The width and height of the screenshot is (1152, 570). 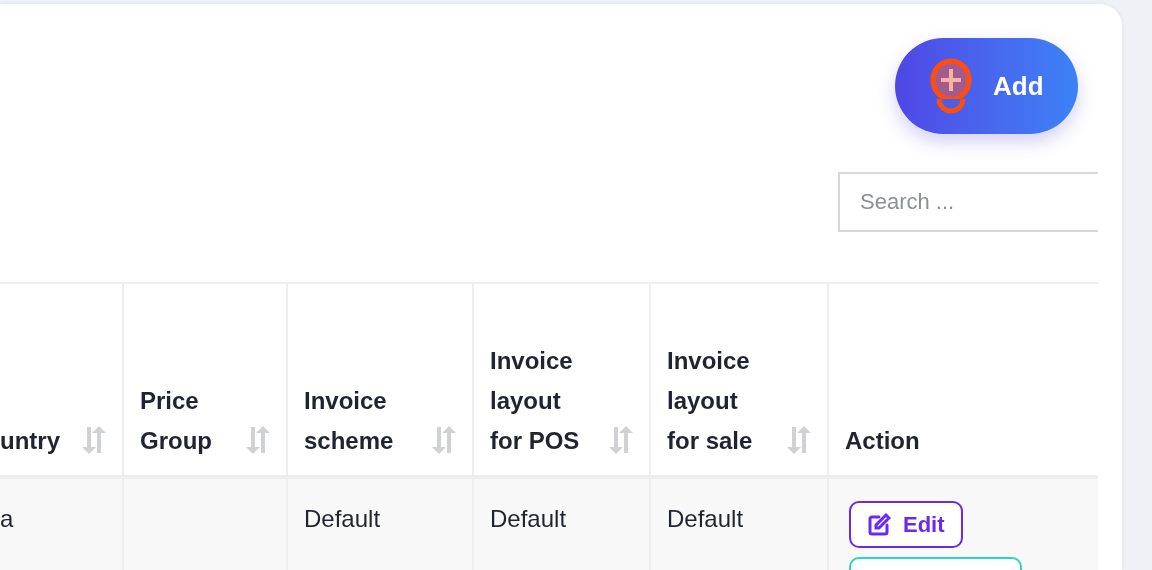 I want to click on table-cell: a, so click(x=7, y=518).